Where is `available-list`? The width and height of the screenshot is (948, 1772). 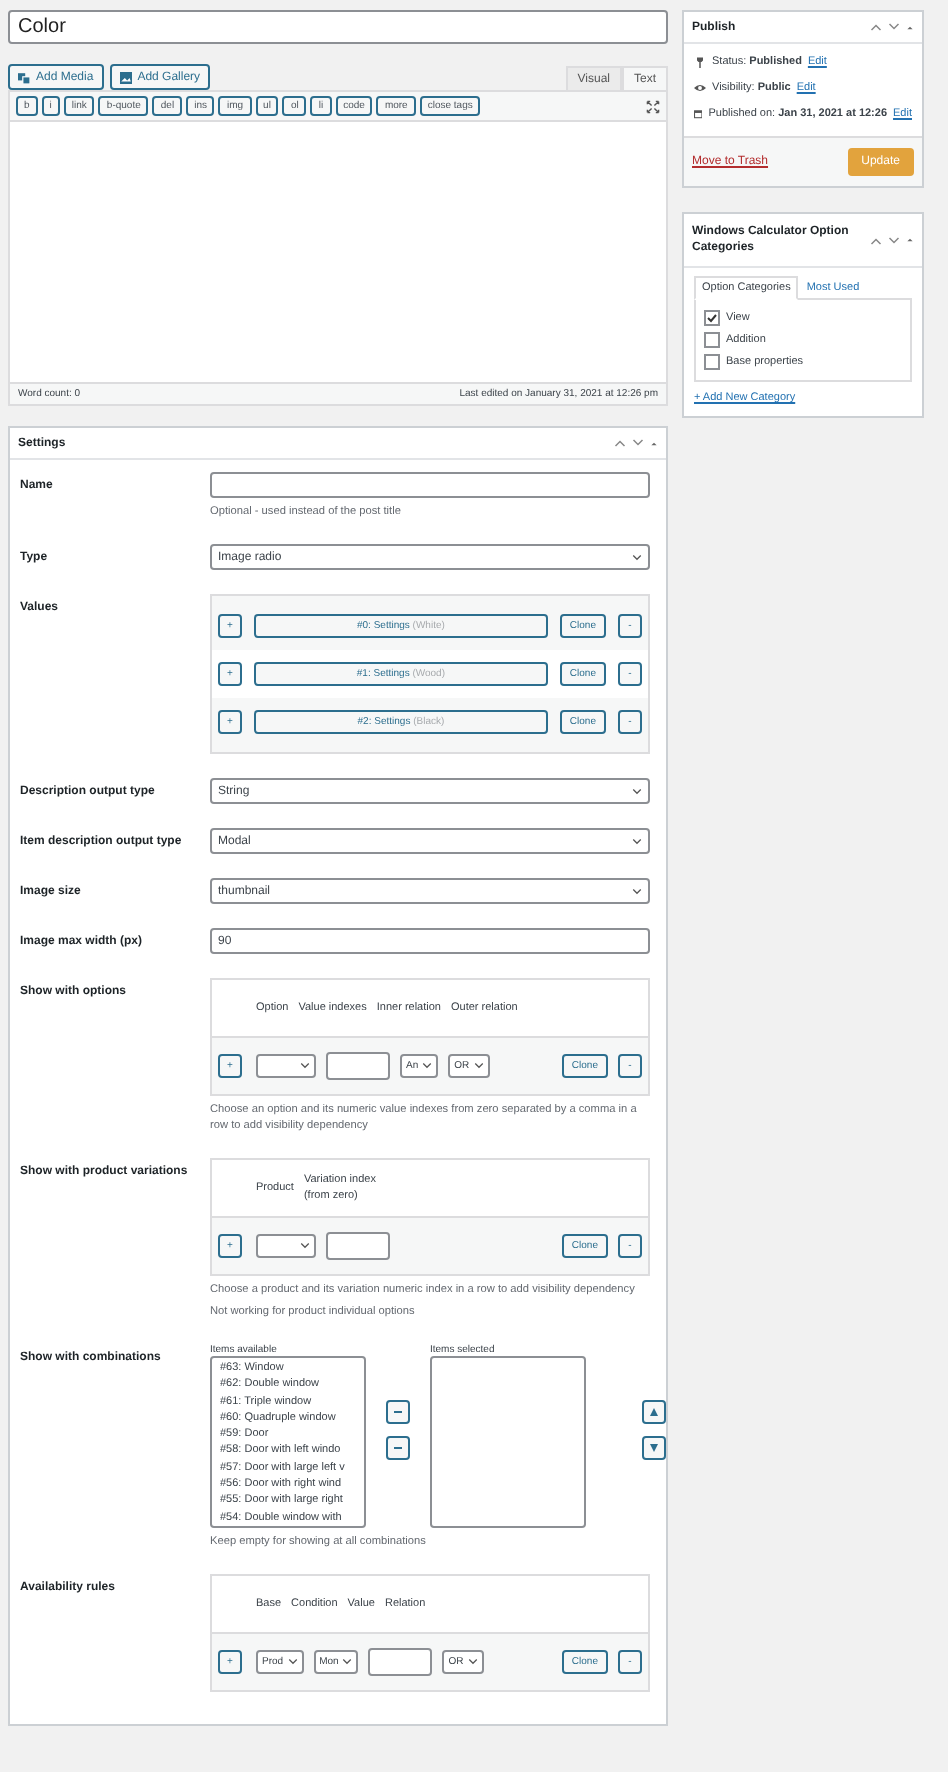 available-list is located at coordinates (288, 1442).